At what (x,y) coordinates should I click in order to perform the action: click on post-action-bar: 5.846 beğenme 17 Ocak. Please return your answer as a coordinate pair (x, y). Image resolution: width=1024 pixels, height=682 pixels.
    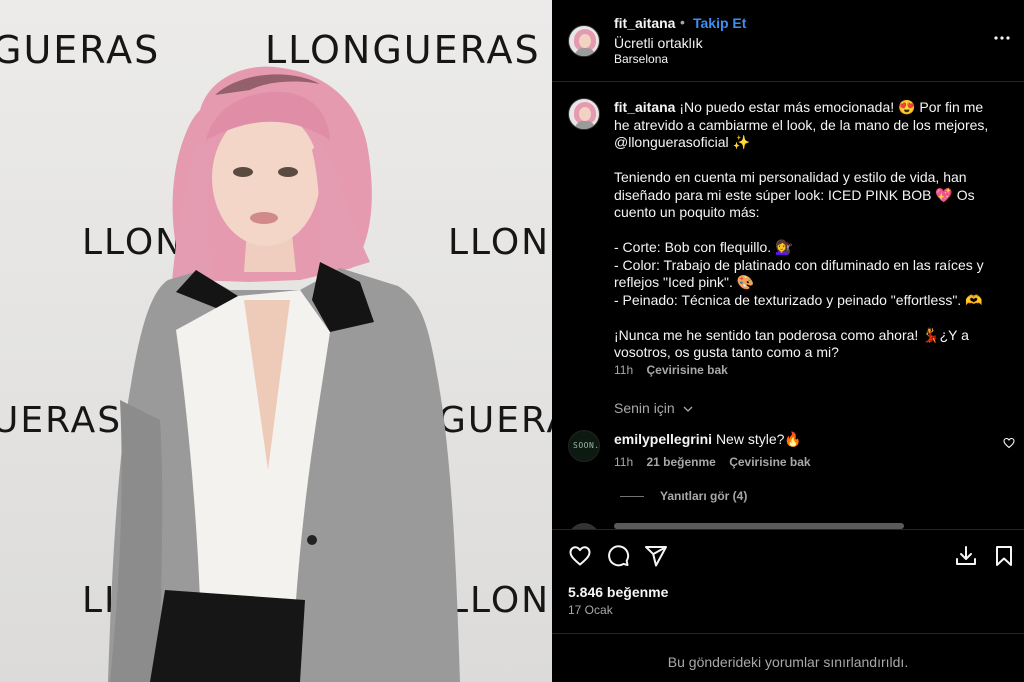
    Looking at the image, I should click on (788, 581).